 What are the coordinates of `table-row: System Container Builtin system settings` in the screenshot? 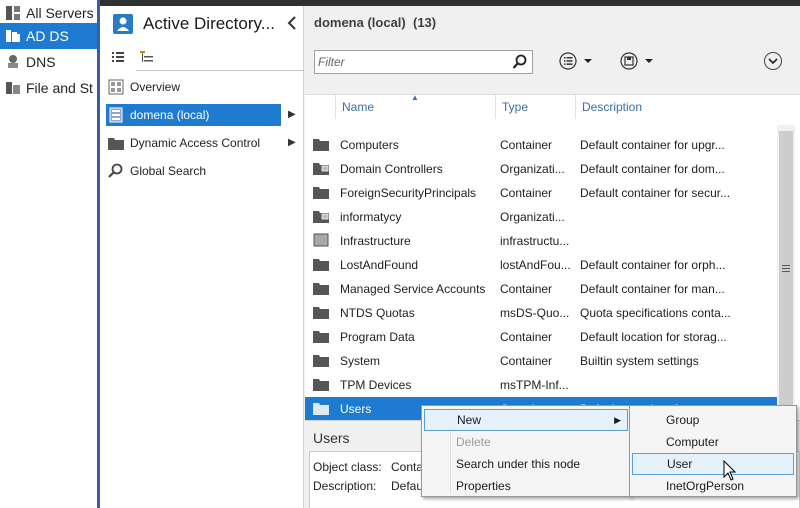 It's located at (541, 361).